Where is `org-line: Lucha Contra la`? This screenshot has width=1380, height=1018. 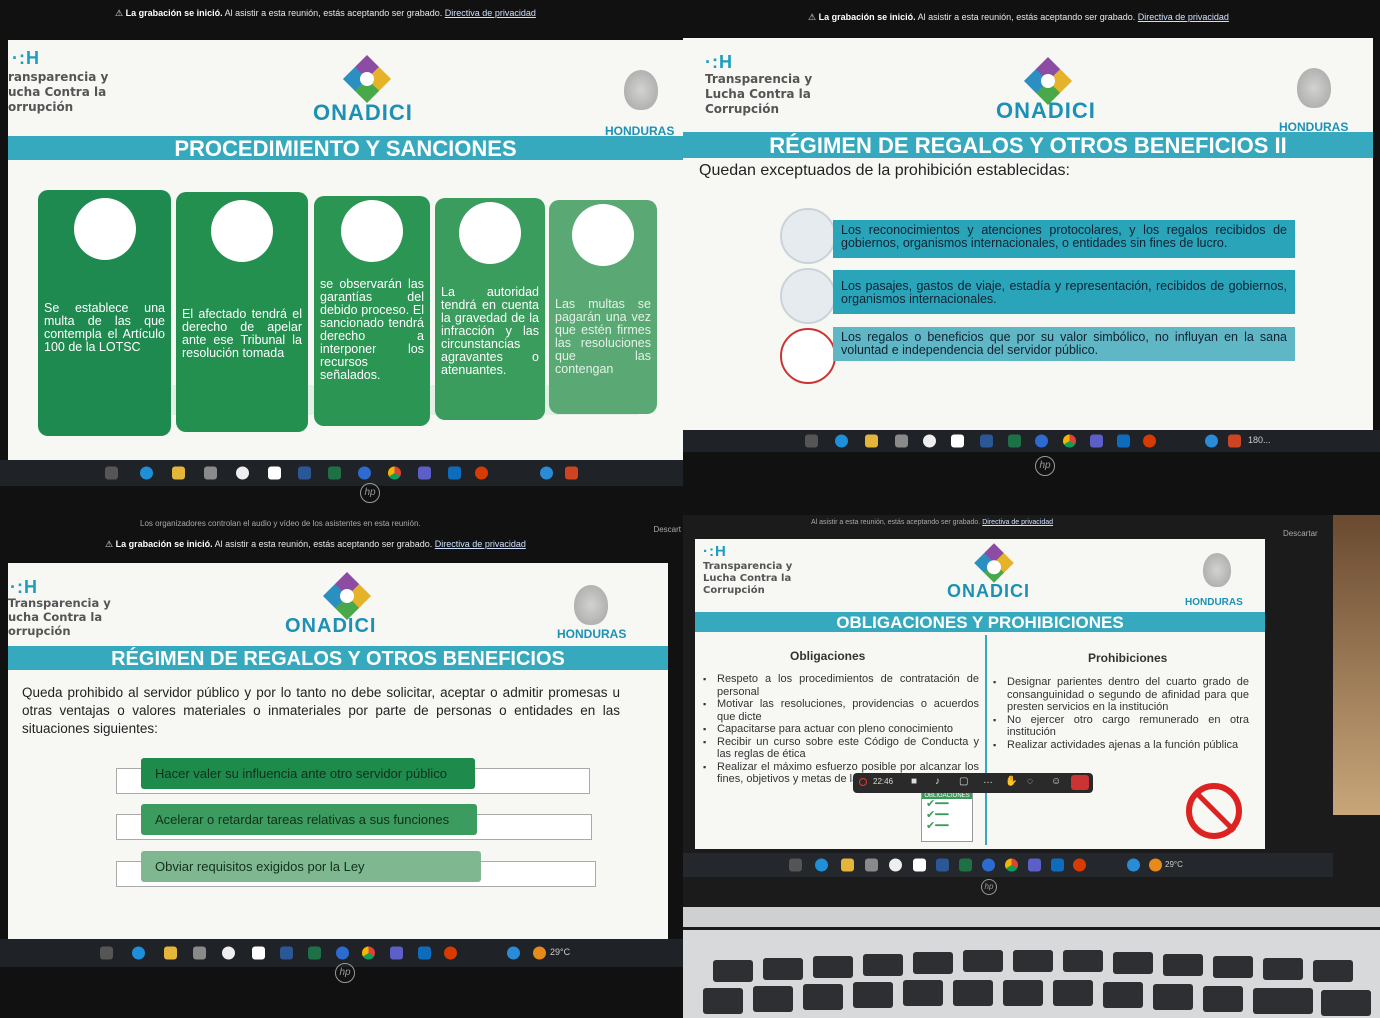
org-line: Lucha Contra la is located at coordinates (758, 94).